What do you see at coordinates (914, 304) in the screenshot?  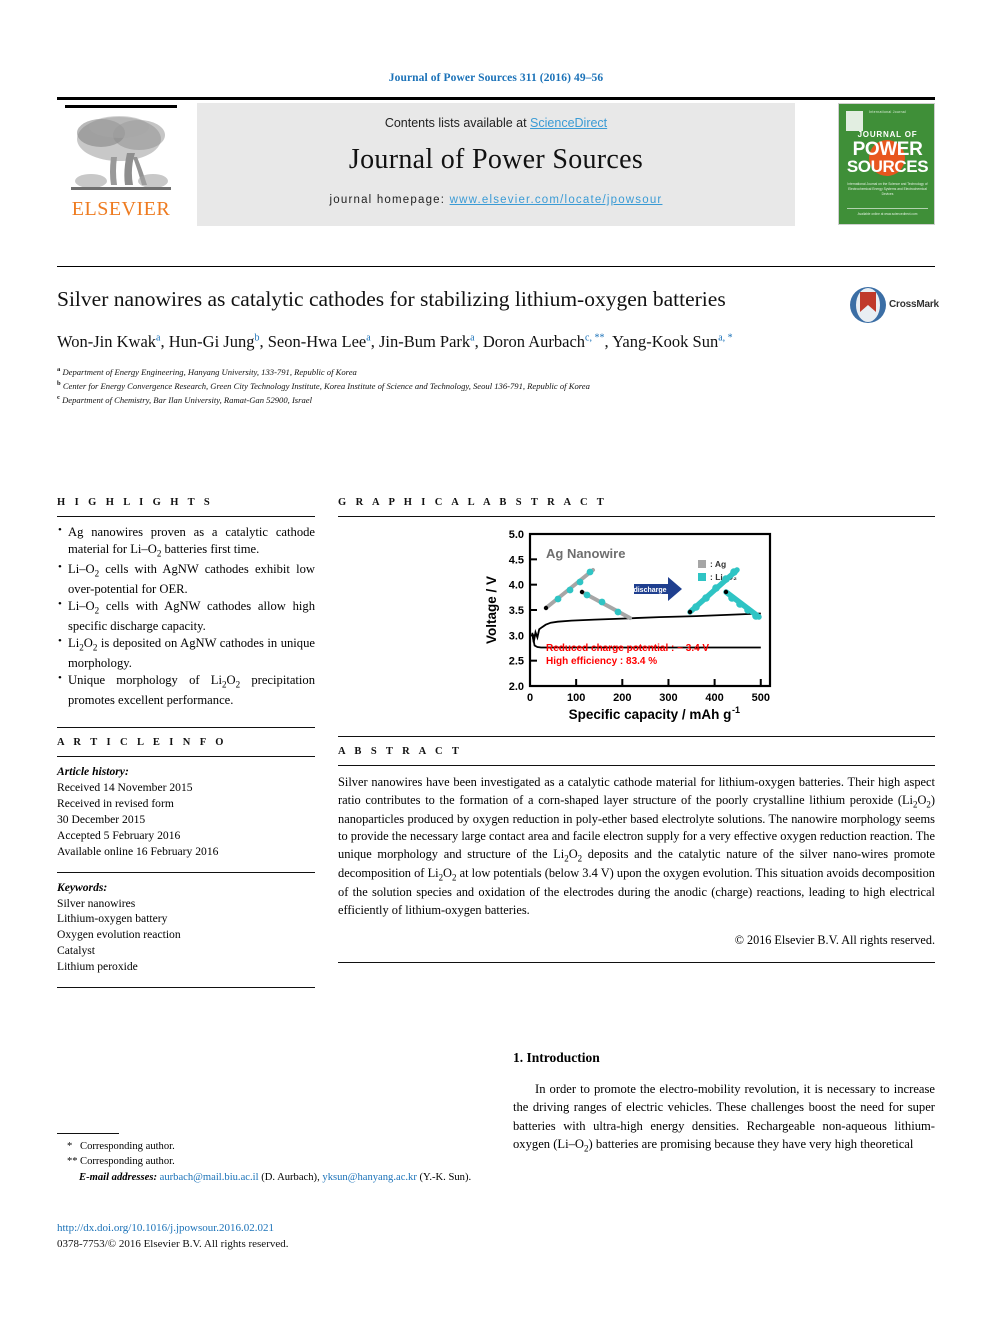 I see `crossmark-label: CrossMark` at bounding box center [914, 304].